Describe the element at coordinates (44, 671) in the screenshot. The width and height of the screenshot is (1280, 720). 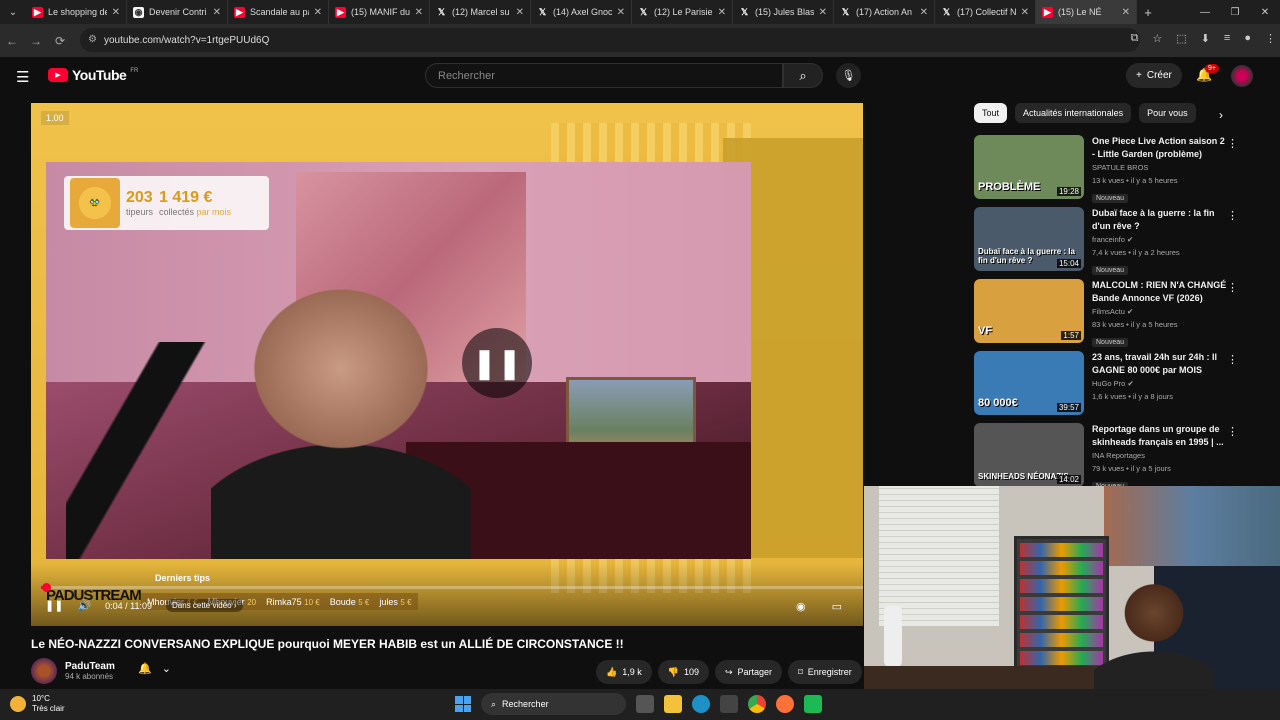
I see `channel-avatar` at that location.